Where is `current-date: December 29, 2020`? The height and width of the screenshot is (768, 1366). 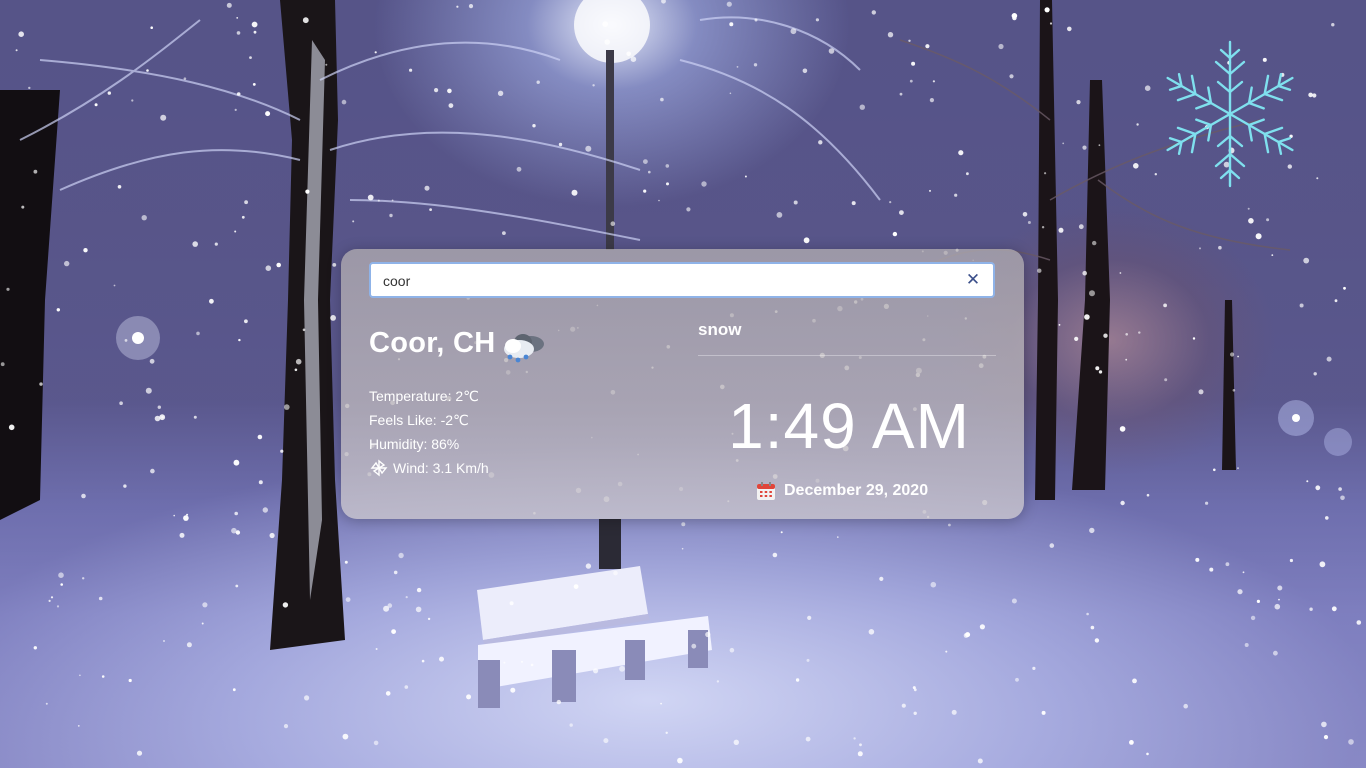 current-date: December 29, 2020 is located at coordinates (842, 491).